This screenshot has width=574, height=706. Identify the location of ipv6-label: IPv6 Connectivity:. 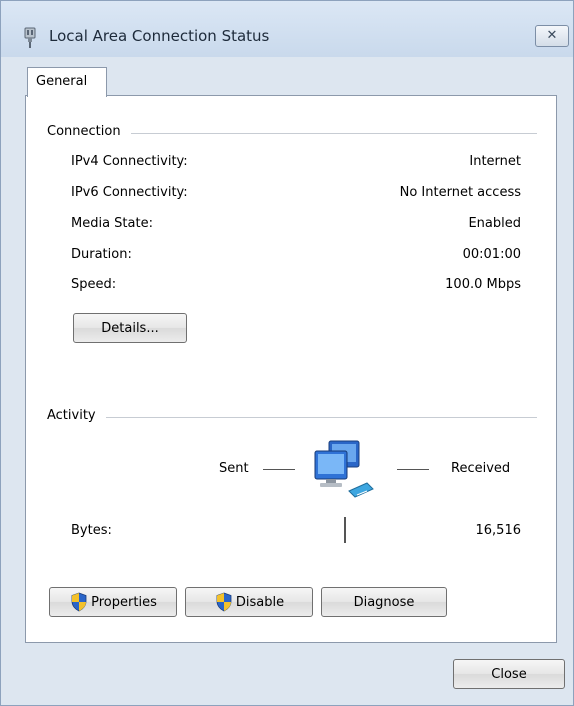
(129, 192).